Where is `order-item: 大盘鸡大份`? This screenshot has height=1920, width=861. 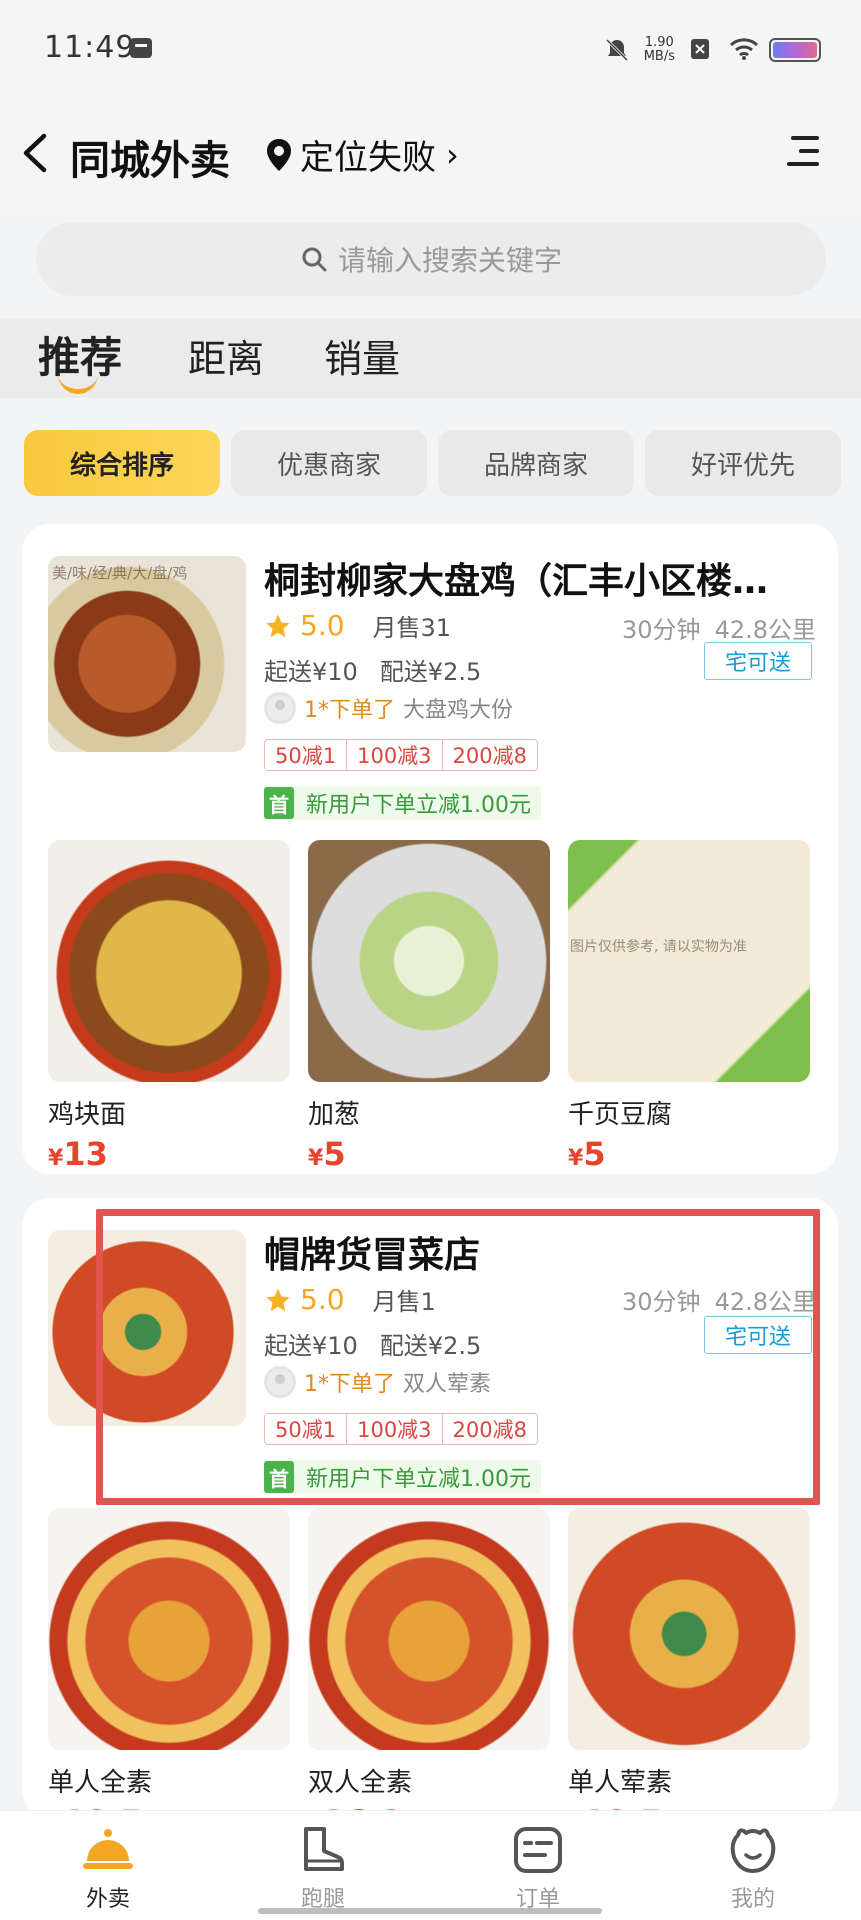
order-item: 大盘鸡大份 is located at coordinates (458, 710).